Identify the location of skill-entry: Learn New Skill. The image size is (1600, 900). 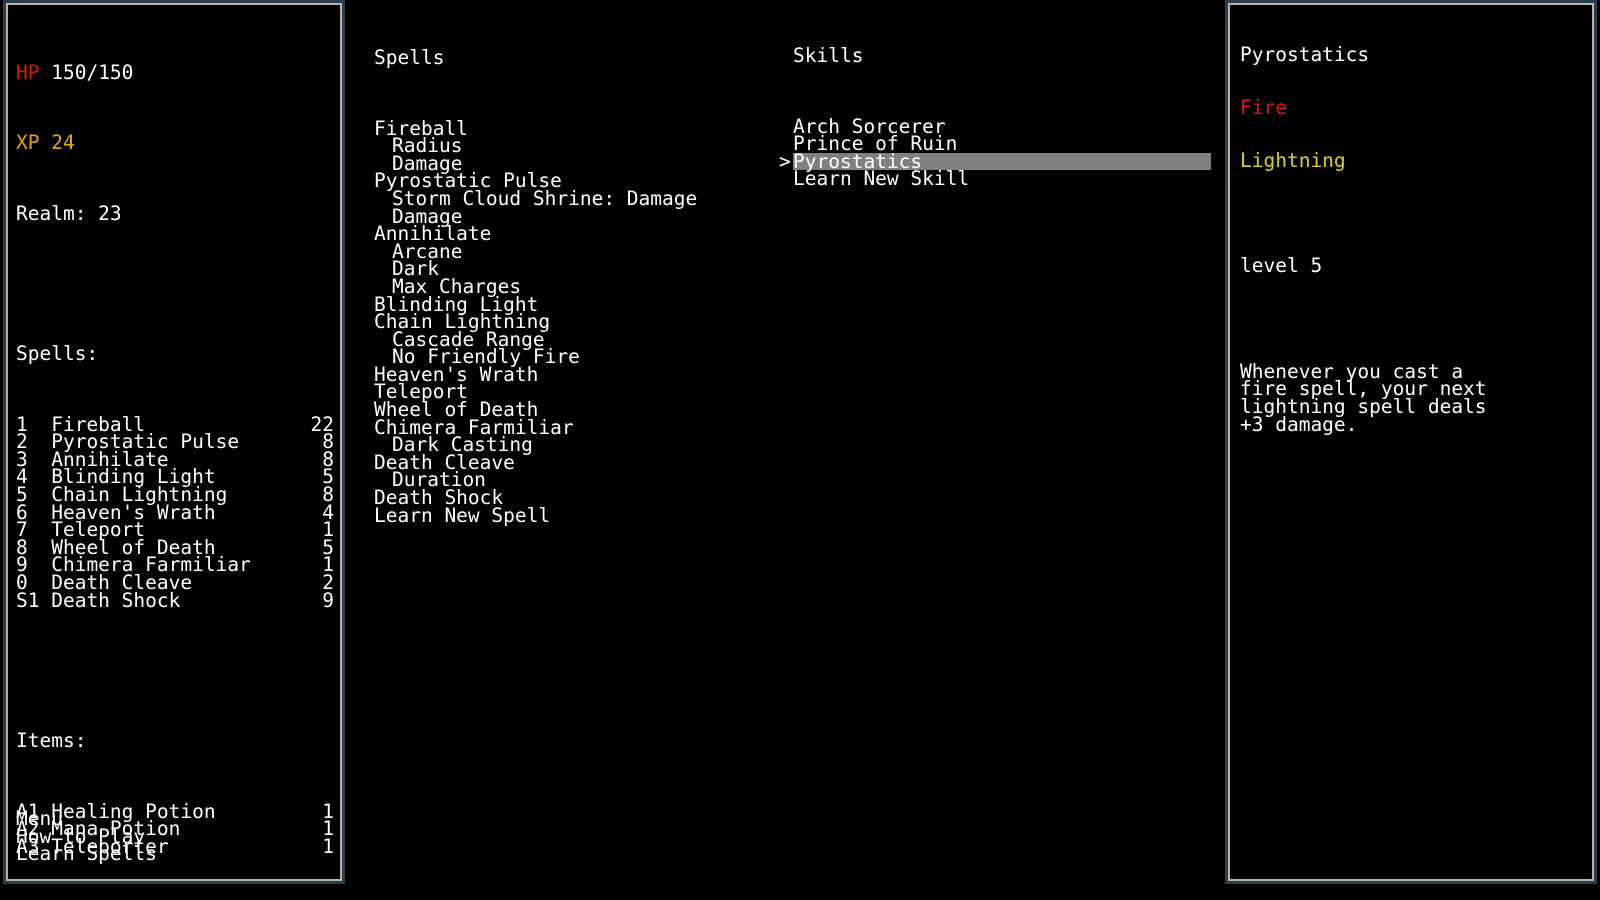
(1003, 179).